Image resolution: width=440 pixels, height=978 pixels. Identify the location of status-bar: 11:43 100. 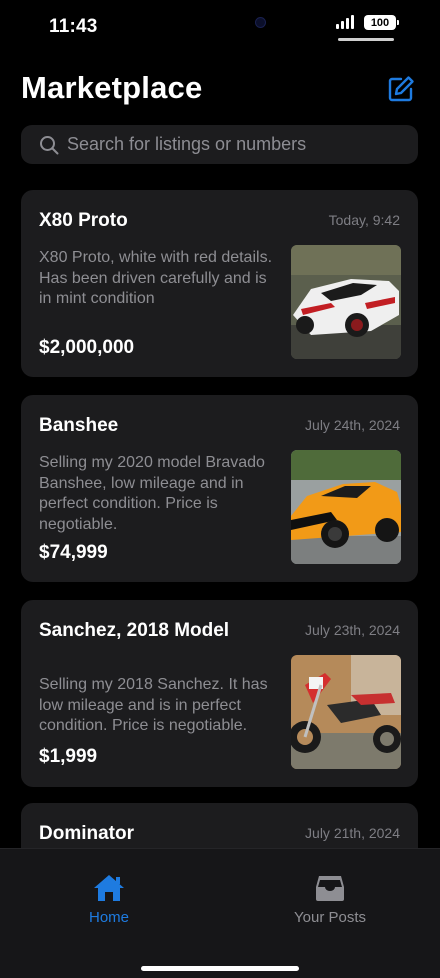
(220, 28).